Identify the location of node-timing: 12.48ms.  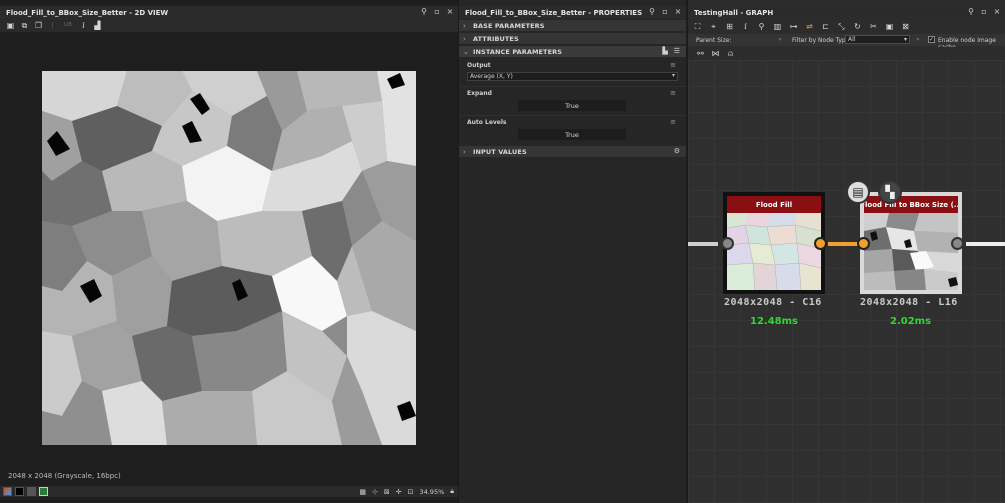
(774, 321).